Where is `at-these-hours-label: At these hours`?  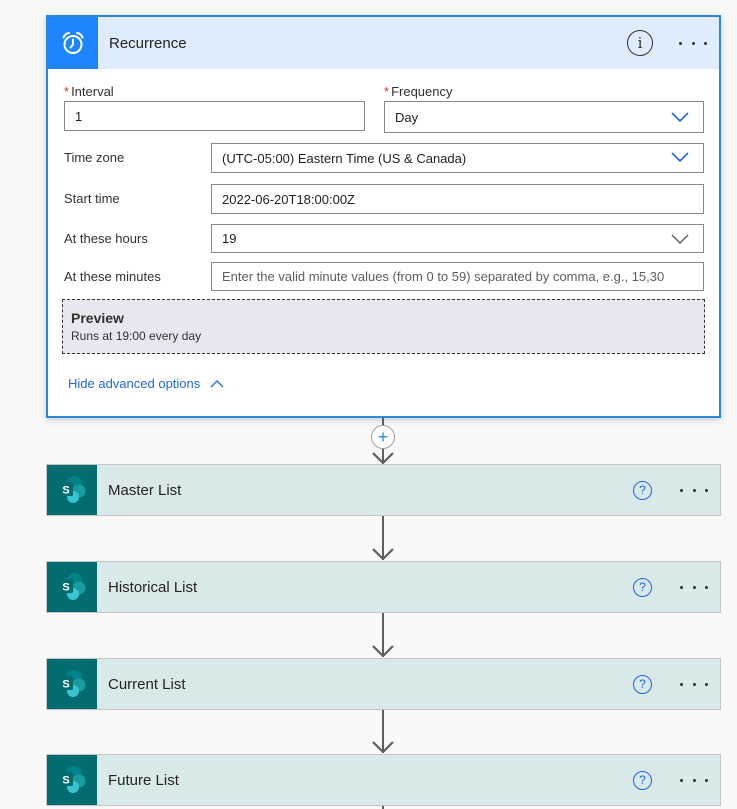 at-these-hours-label: At these hours is located at coordinates (106, 238).